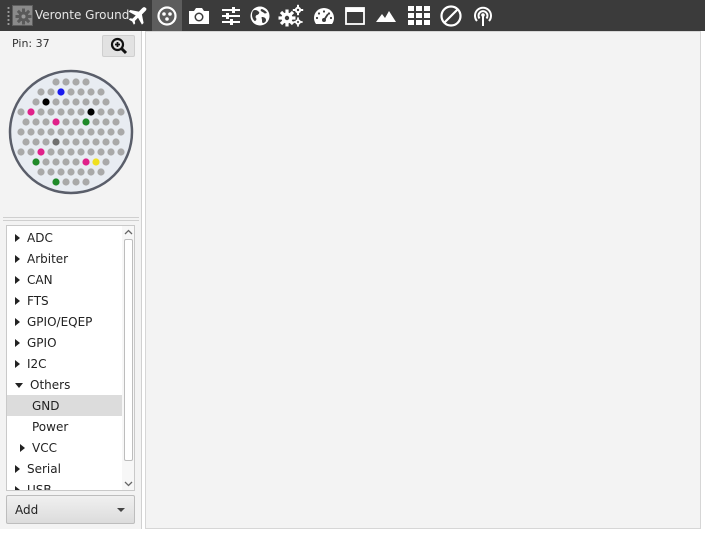 The image size is (705, 533). What do you see at coordinates (64, 468) in the screenshot?
I see `tree-item: Serial` at bounding box center [64, 468].